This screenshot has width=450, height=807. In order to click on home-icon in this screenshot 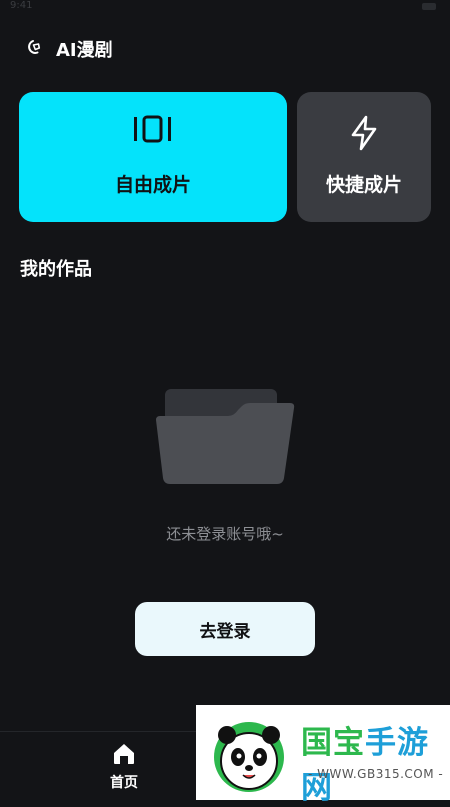, I will do `click(124, 754)`.